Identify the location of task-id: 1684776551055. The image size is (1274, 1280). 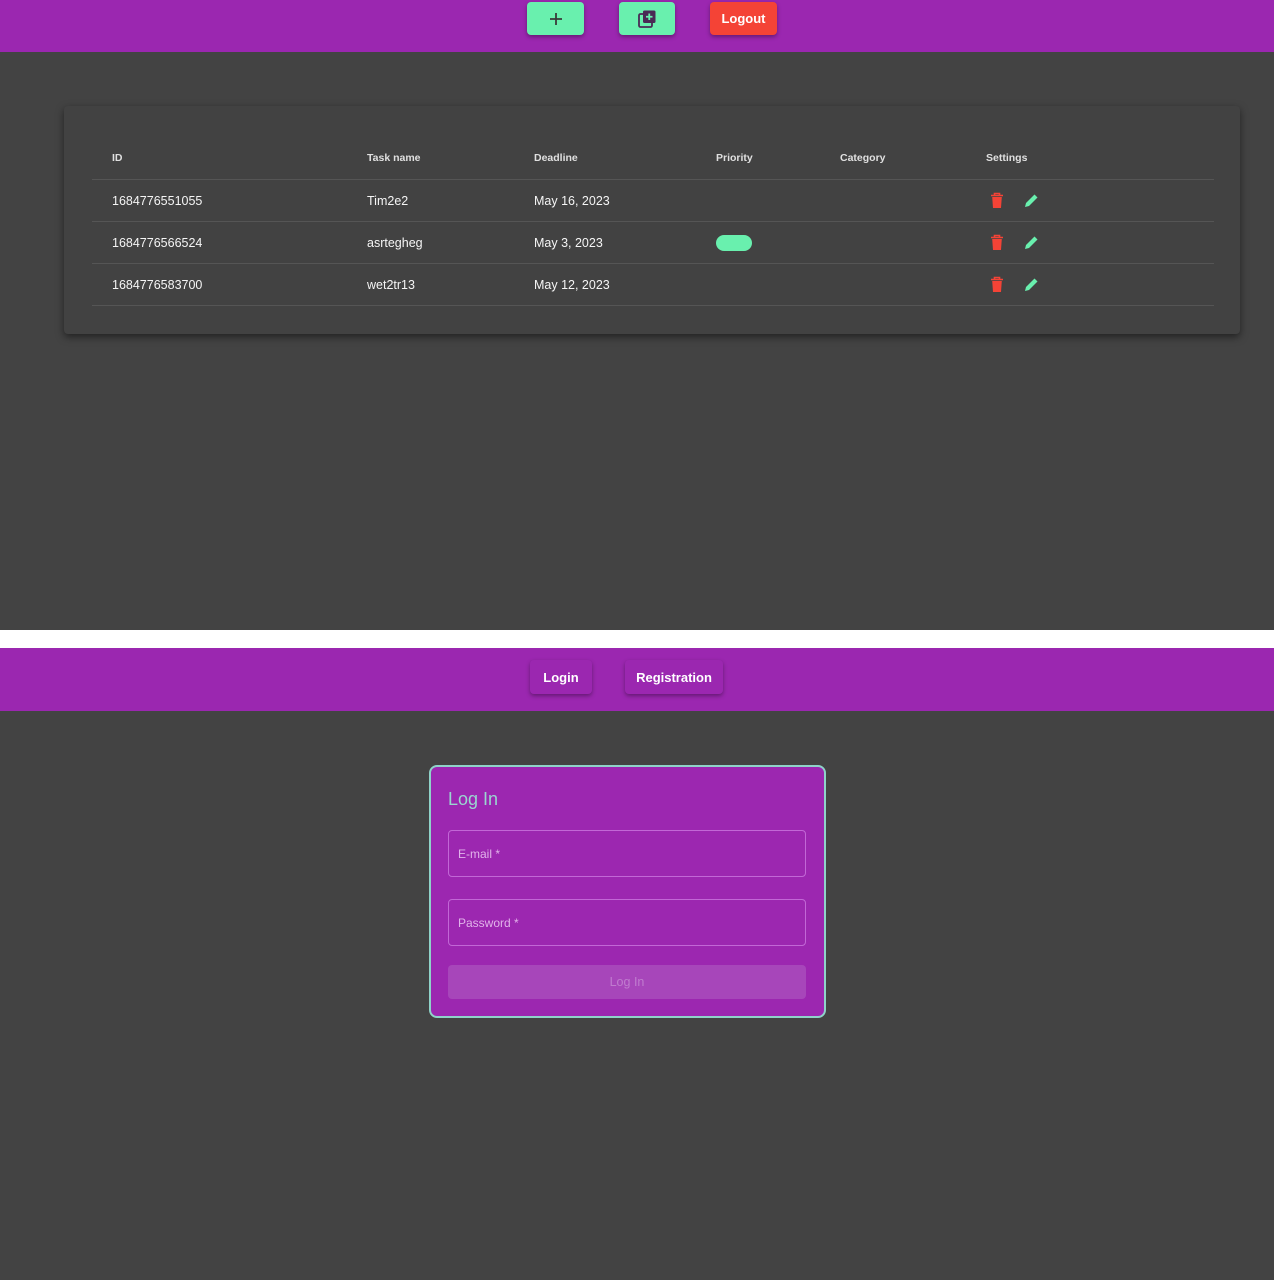
(157, 200).